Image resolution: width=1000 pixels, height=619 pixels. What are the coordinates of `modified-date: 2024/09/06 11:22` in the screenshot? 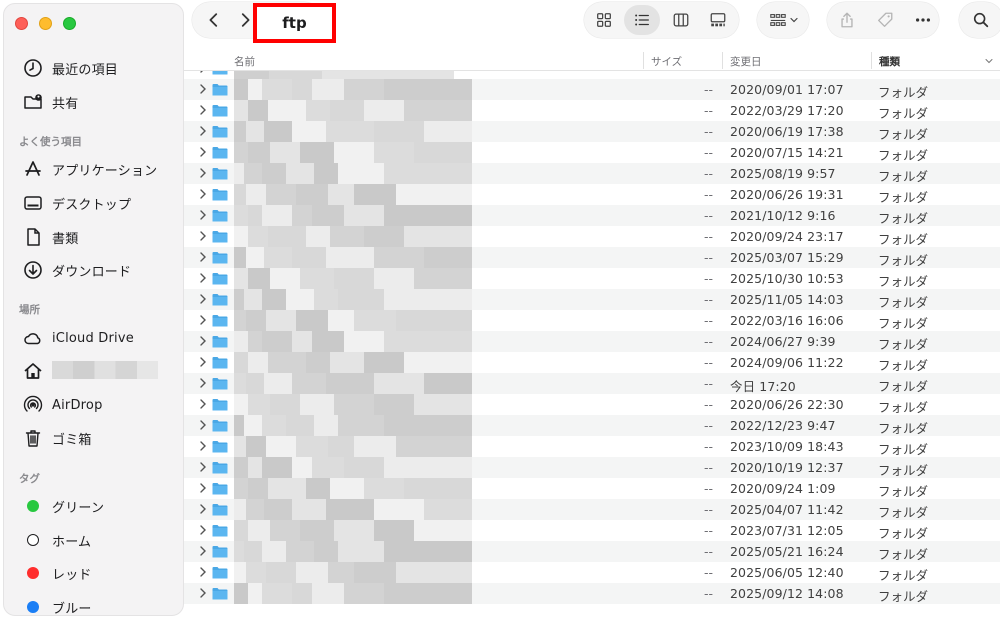 It's located at (787, 362).